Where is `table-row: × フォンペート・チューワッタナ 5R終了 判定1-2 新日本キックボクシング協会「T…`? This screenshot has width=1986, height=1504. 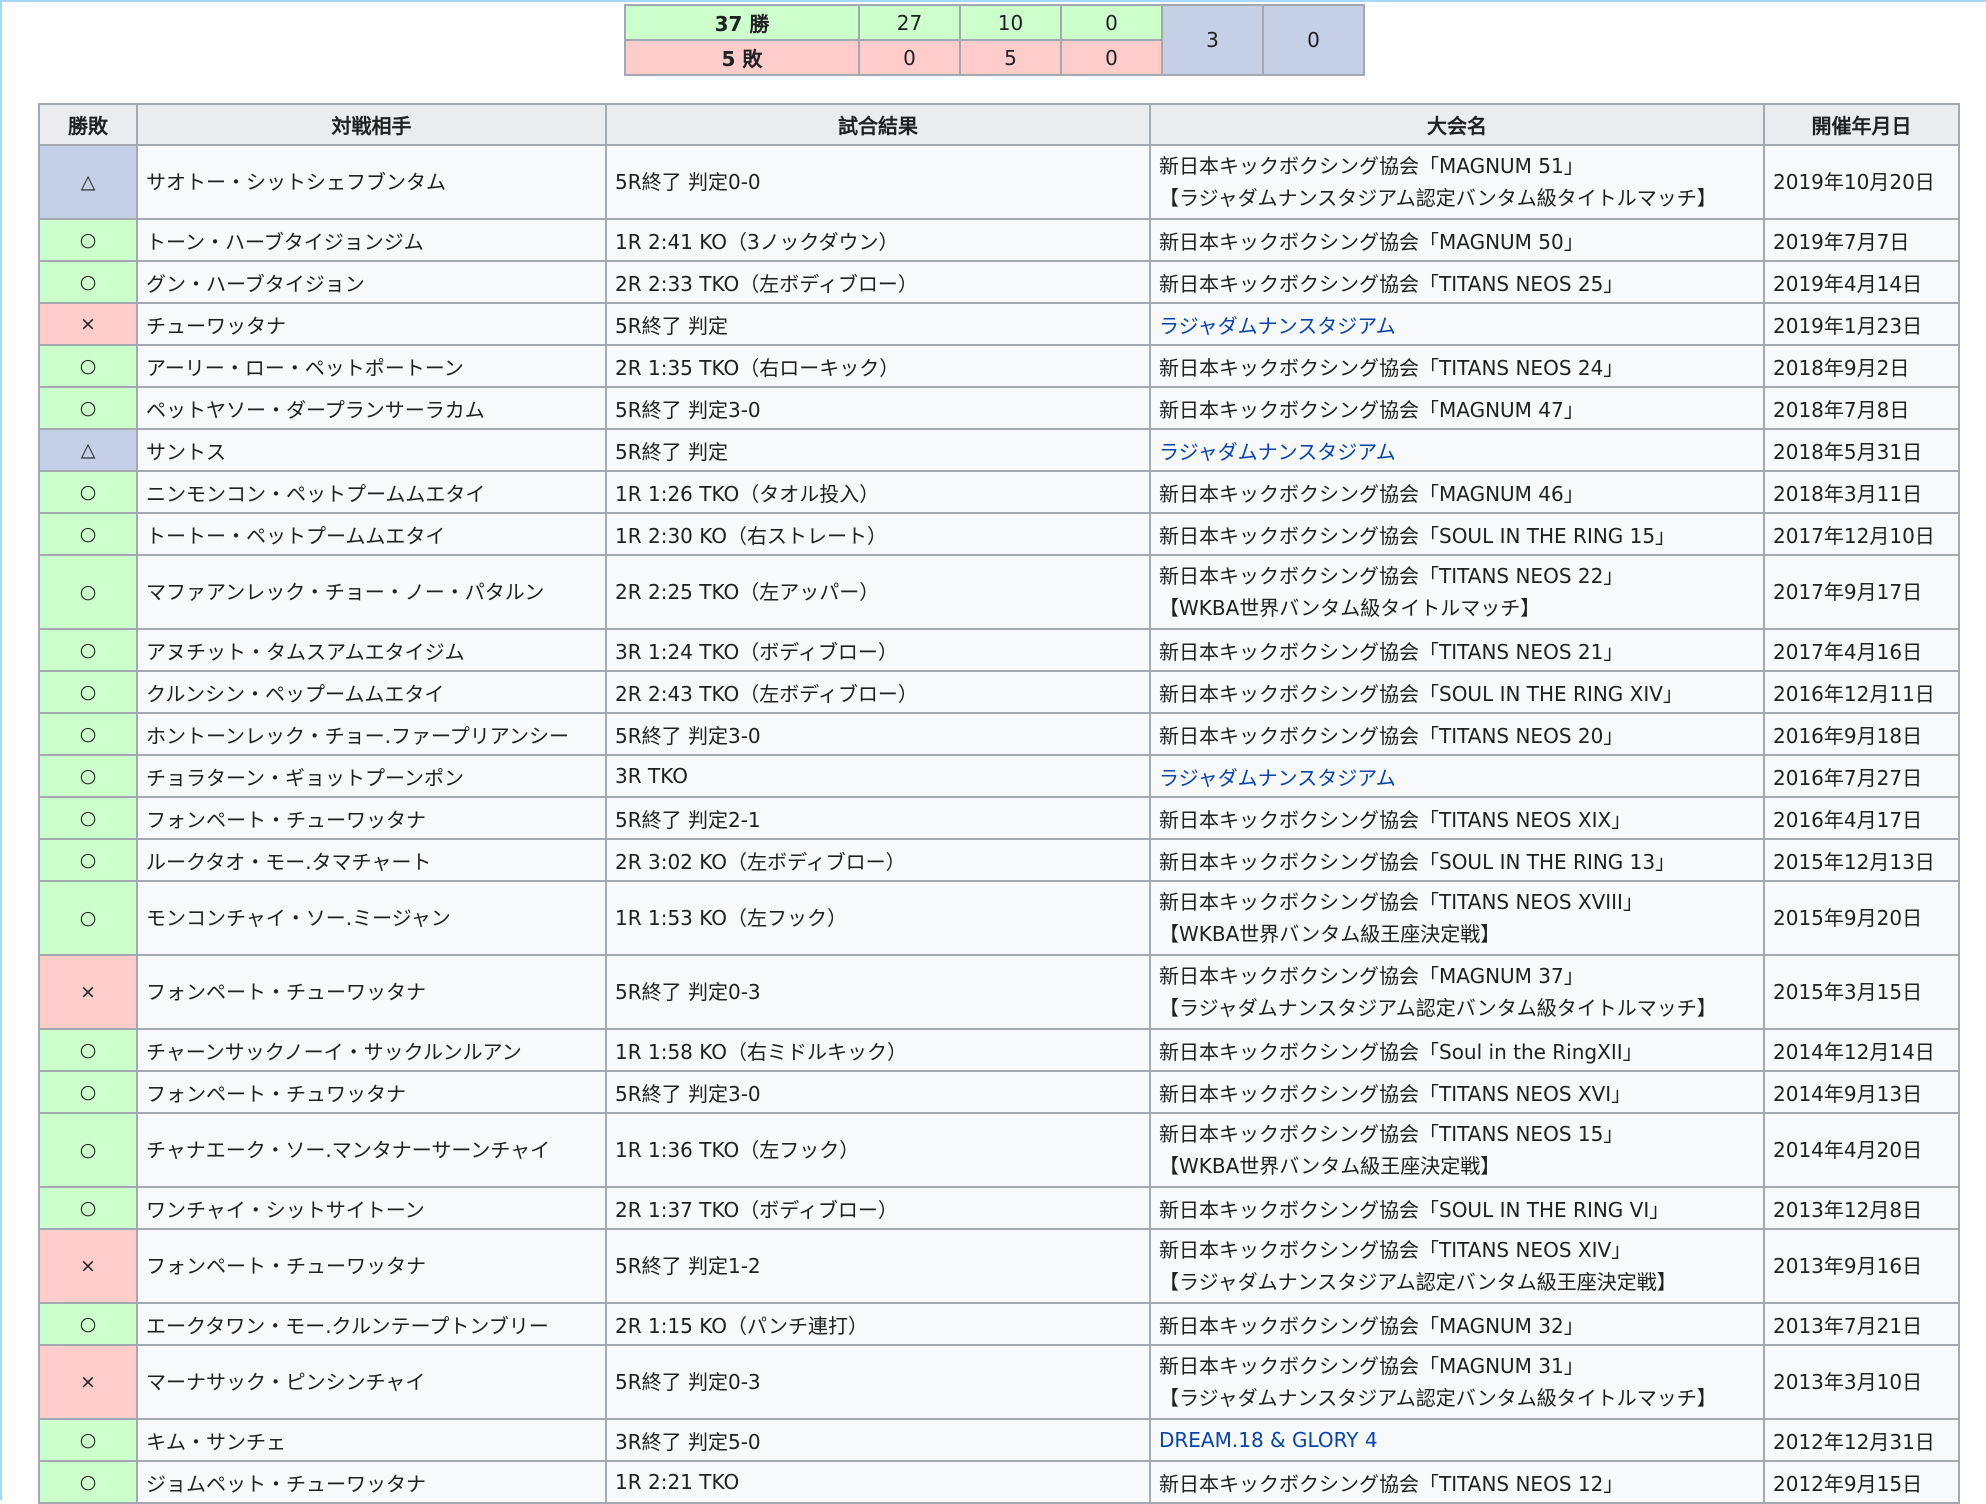 table-row: × フォンペート・チューワッタナ 5R終了 判定1-2 新日本キックボクシング協会「T… is located at coordinates (999, 1266).